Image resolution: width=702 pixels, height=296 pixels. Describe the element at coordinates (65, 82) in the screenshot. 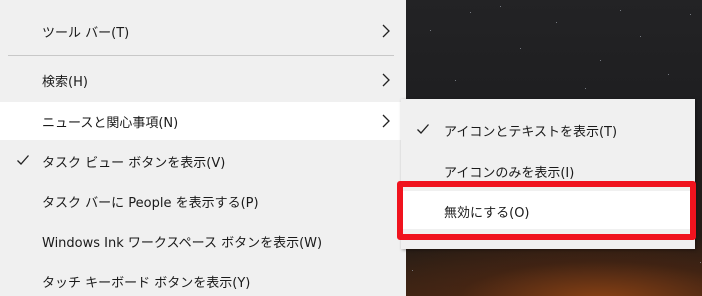

I see `menu-item-label: 検索(H)` at that location.